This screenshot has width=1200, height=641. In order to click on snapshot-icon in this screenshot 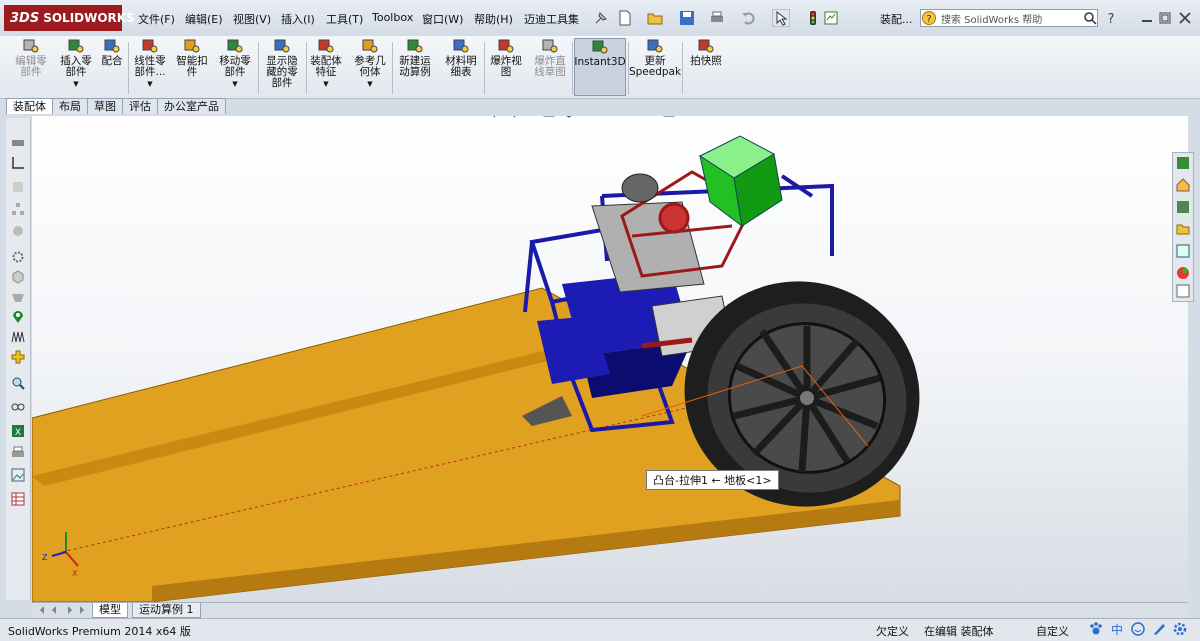, I will do `click(706, 46)`.